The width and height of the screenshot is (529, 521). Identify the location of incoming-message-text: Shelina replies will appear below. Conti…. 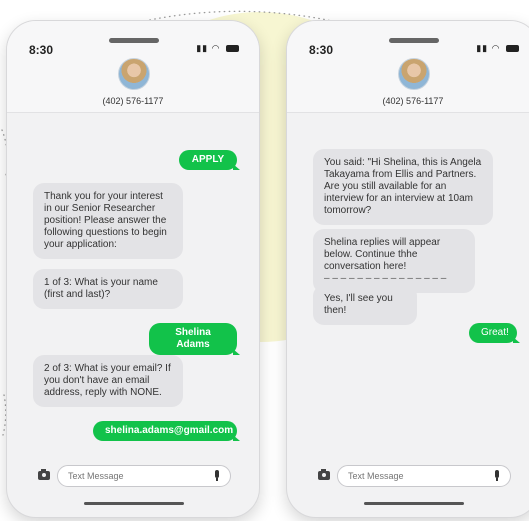
(382, 254).